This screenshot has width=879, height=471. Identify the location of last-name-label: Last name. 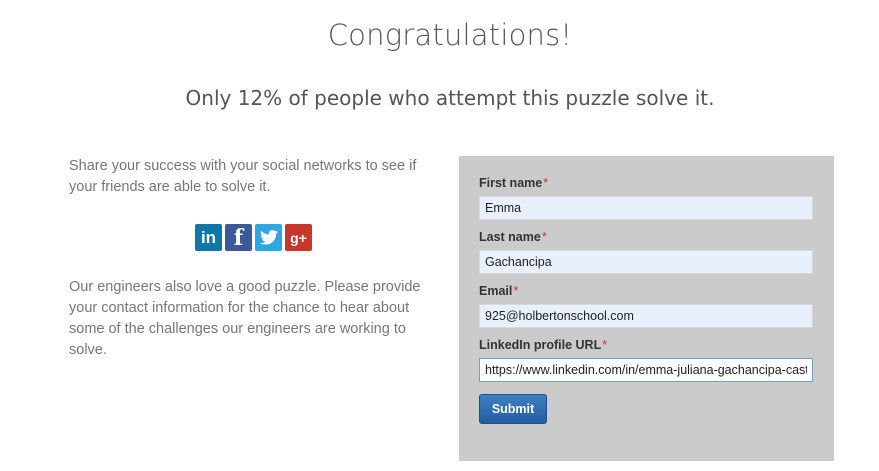
(510, 237).